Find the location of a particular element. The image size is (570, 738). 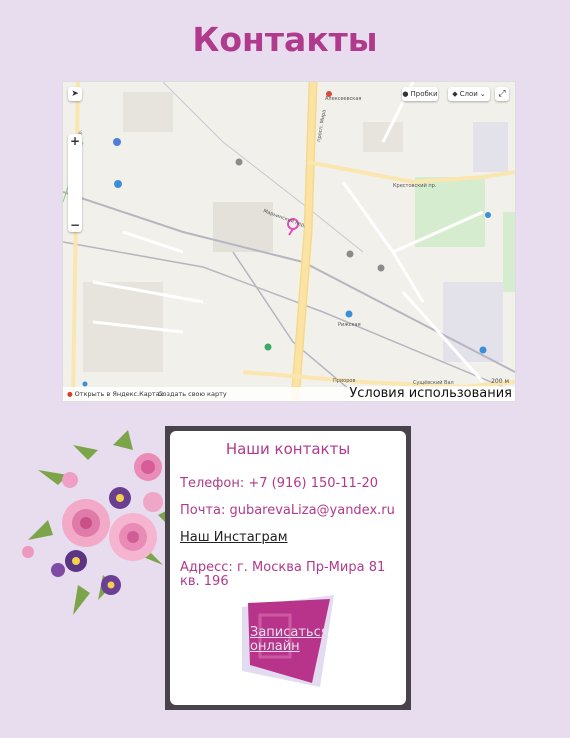

locate-icon: ➤ is located at coordinates (75, 94).